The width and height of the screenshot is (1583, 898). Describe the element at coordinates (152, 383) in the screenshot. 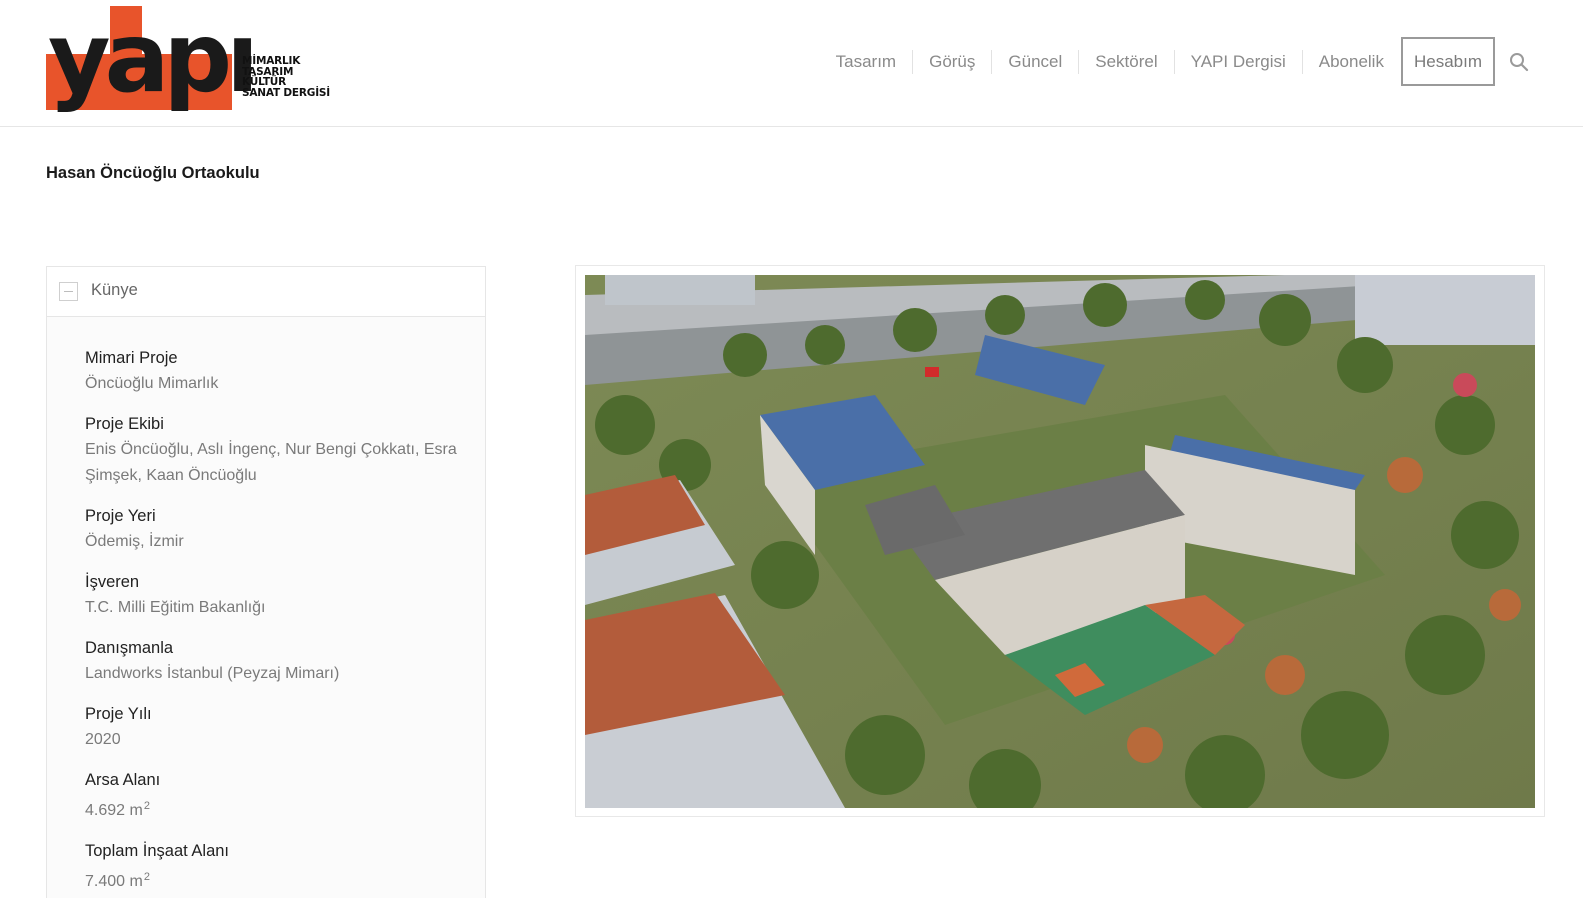

I see `credit-value: Öncüoğlu Mimarlık` at that location.